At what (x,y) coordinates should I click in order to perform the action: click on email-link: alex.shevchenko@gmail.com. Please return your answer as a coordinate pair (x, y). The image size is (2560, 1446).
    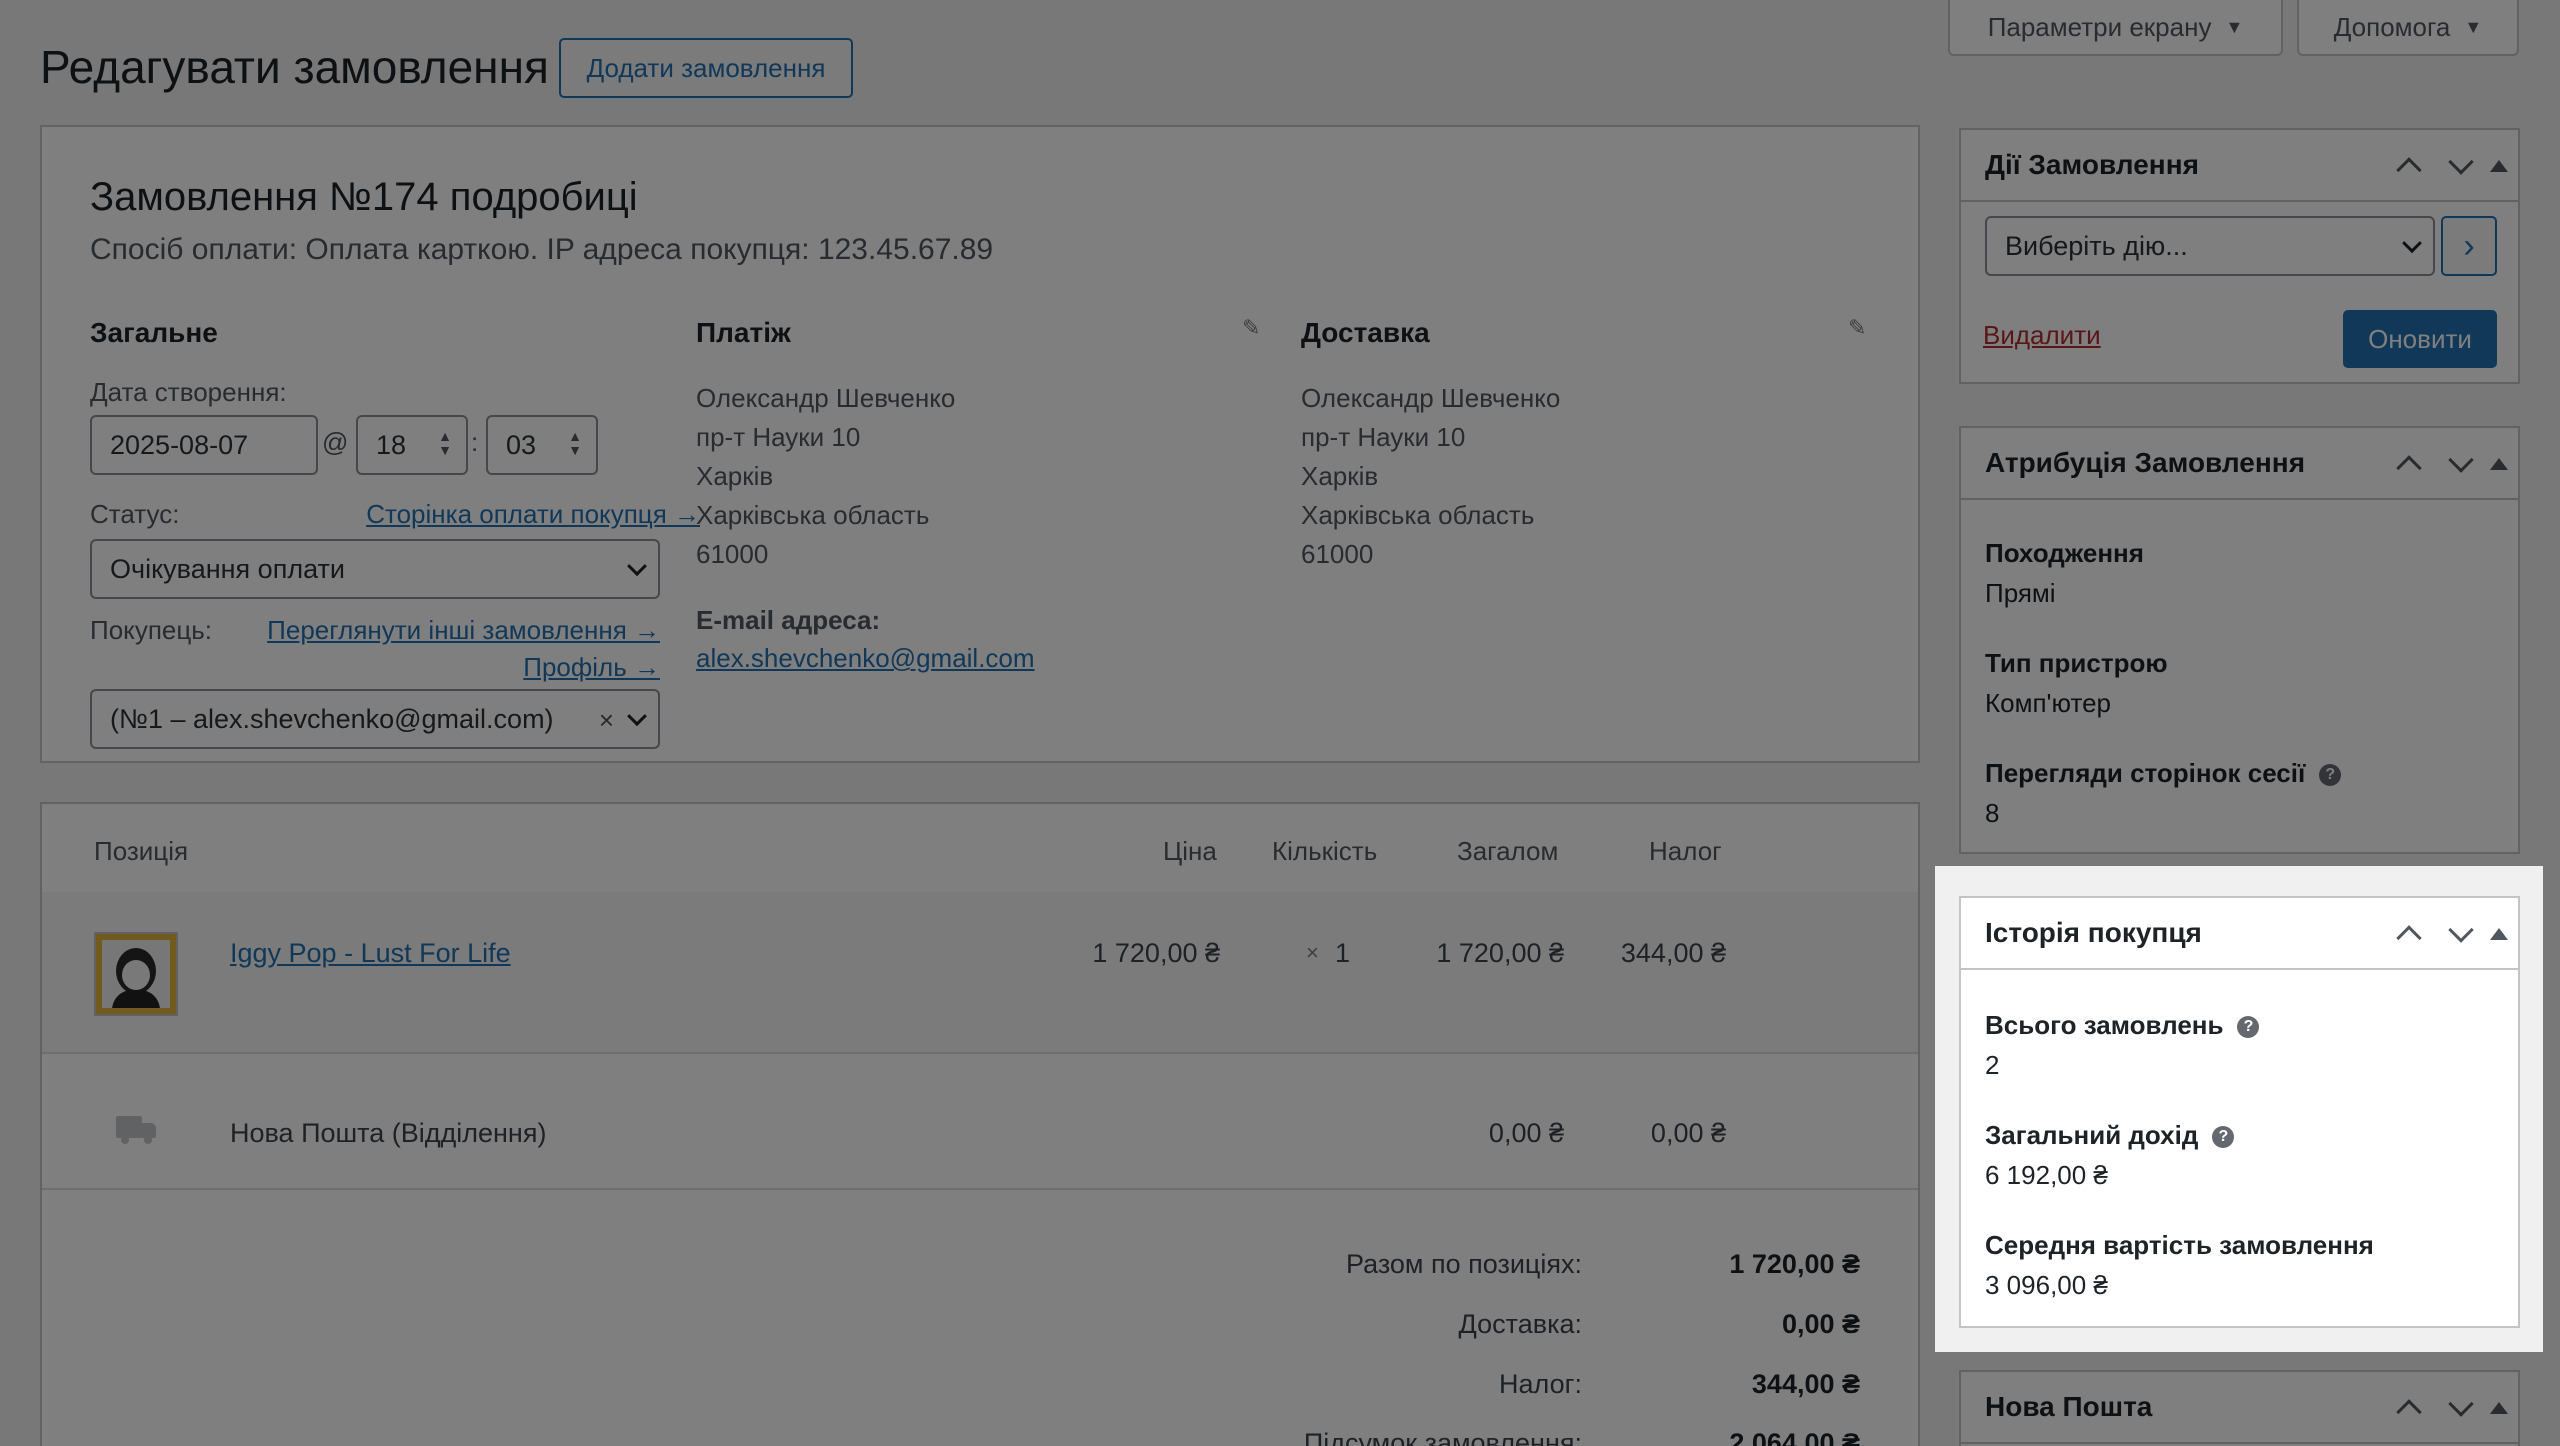
    Looking at the image, I should click on (865, 658).